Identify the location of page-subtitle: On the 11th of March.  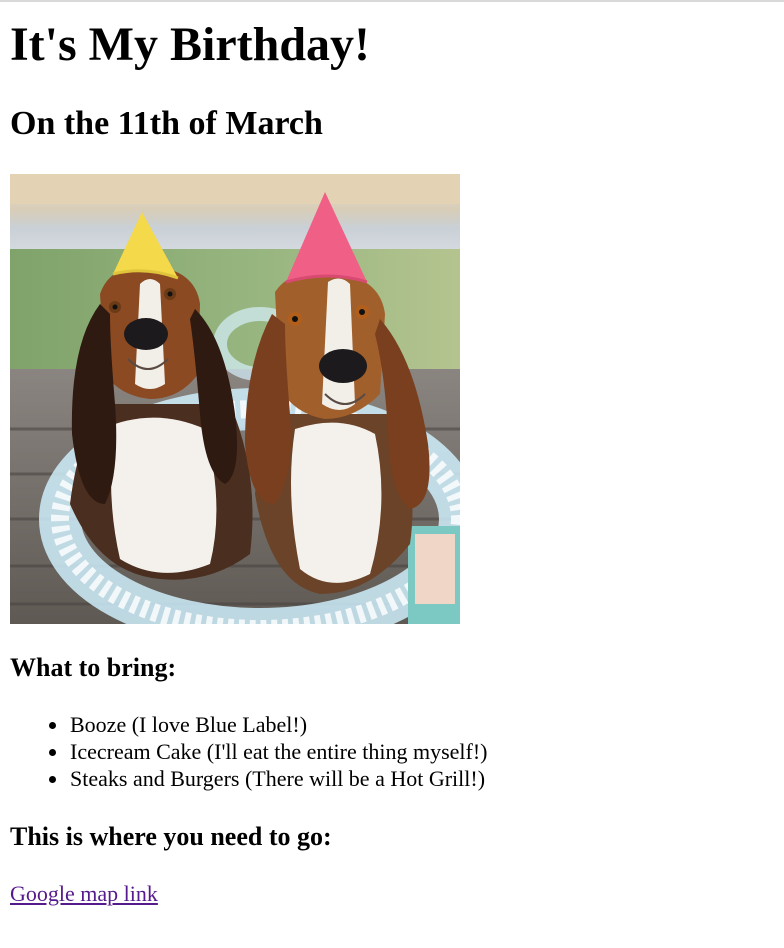
(166, 123).